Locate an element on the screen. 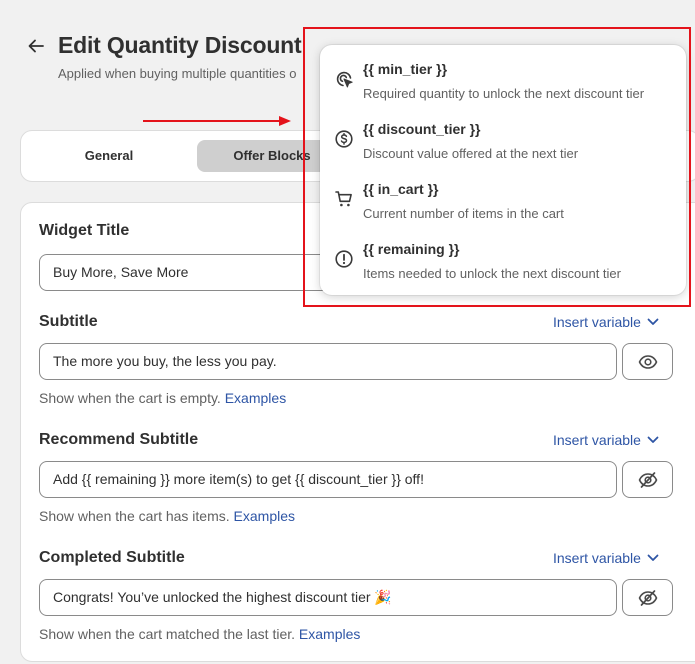 This screenshot has height=664, width=695. page-title: Edit Quantity Discount is located at coordinates (180, 45).